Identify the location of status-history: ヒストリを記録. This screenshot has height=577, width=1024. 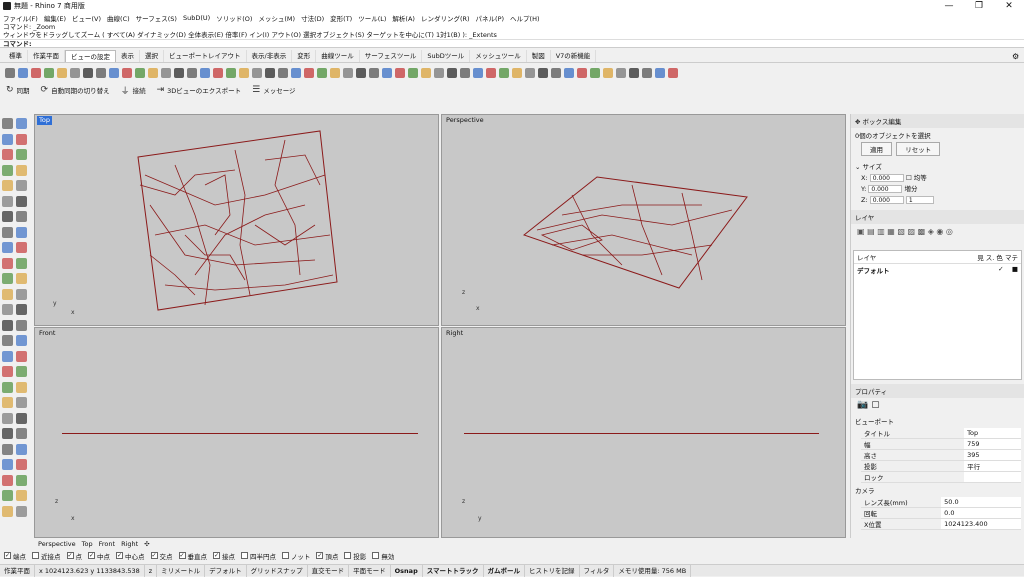
(552, 570).